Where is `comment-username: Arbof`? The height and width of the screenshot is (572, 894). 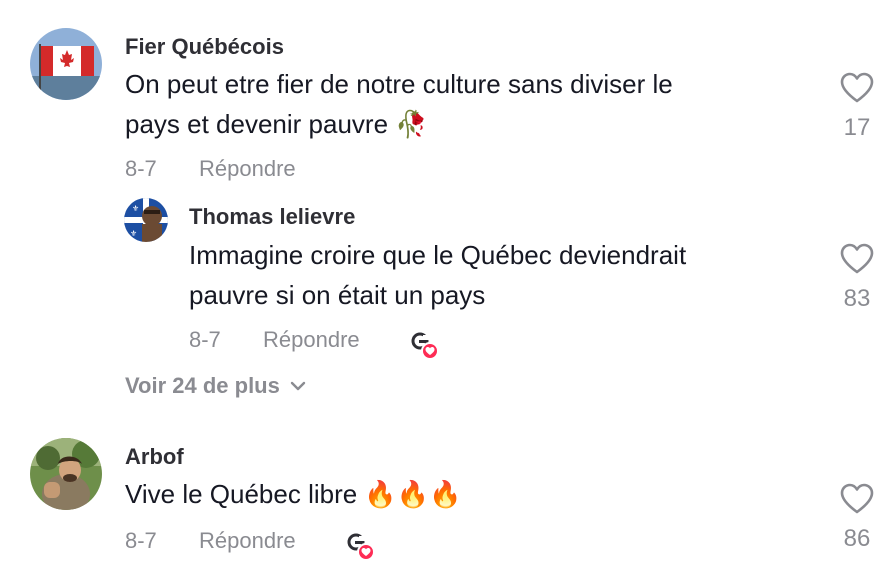
comment-username: Arbof is located at coordinates (154, 457).